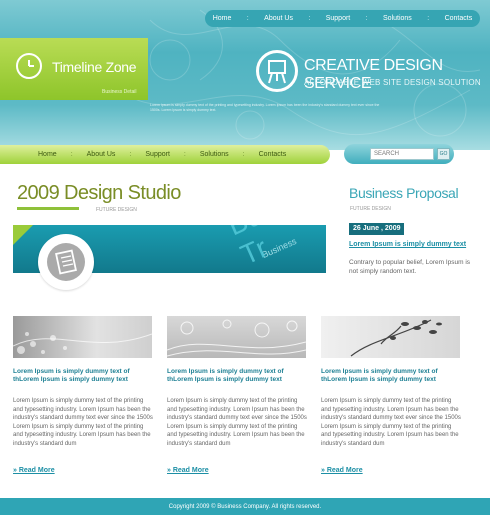 The width and height of the screenshot is (490, 515). What do you see at coordinates (29, 66) in the screenshot?
I see `clock-icon` at bounding box center [29, 66].